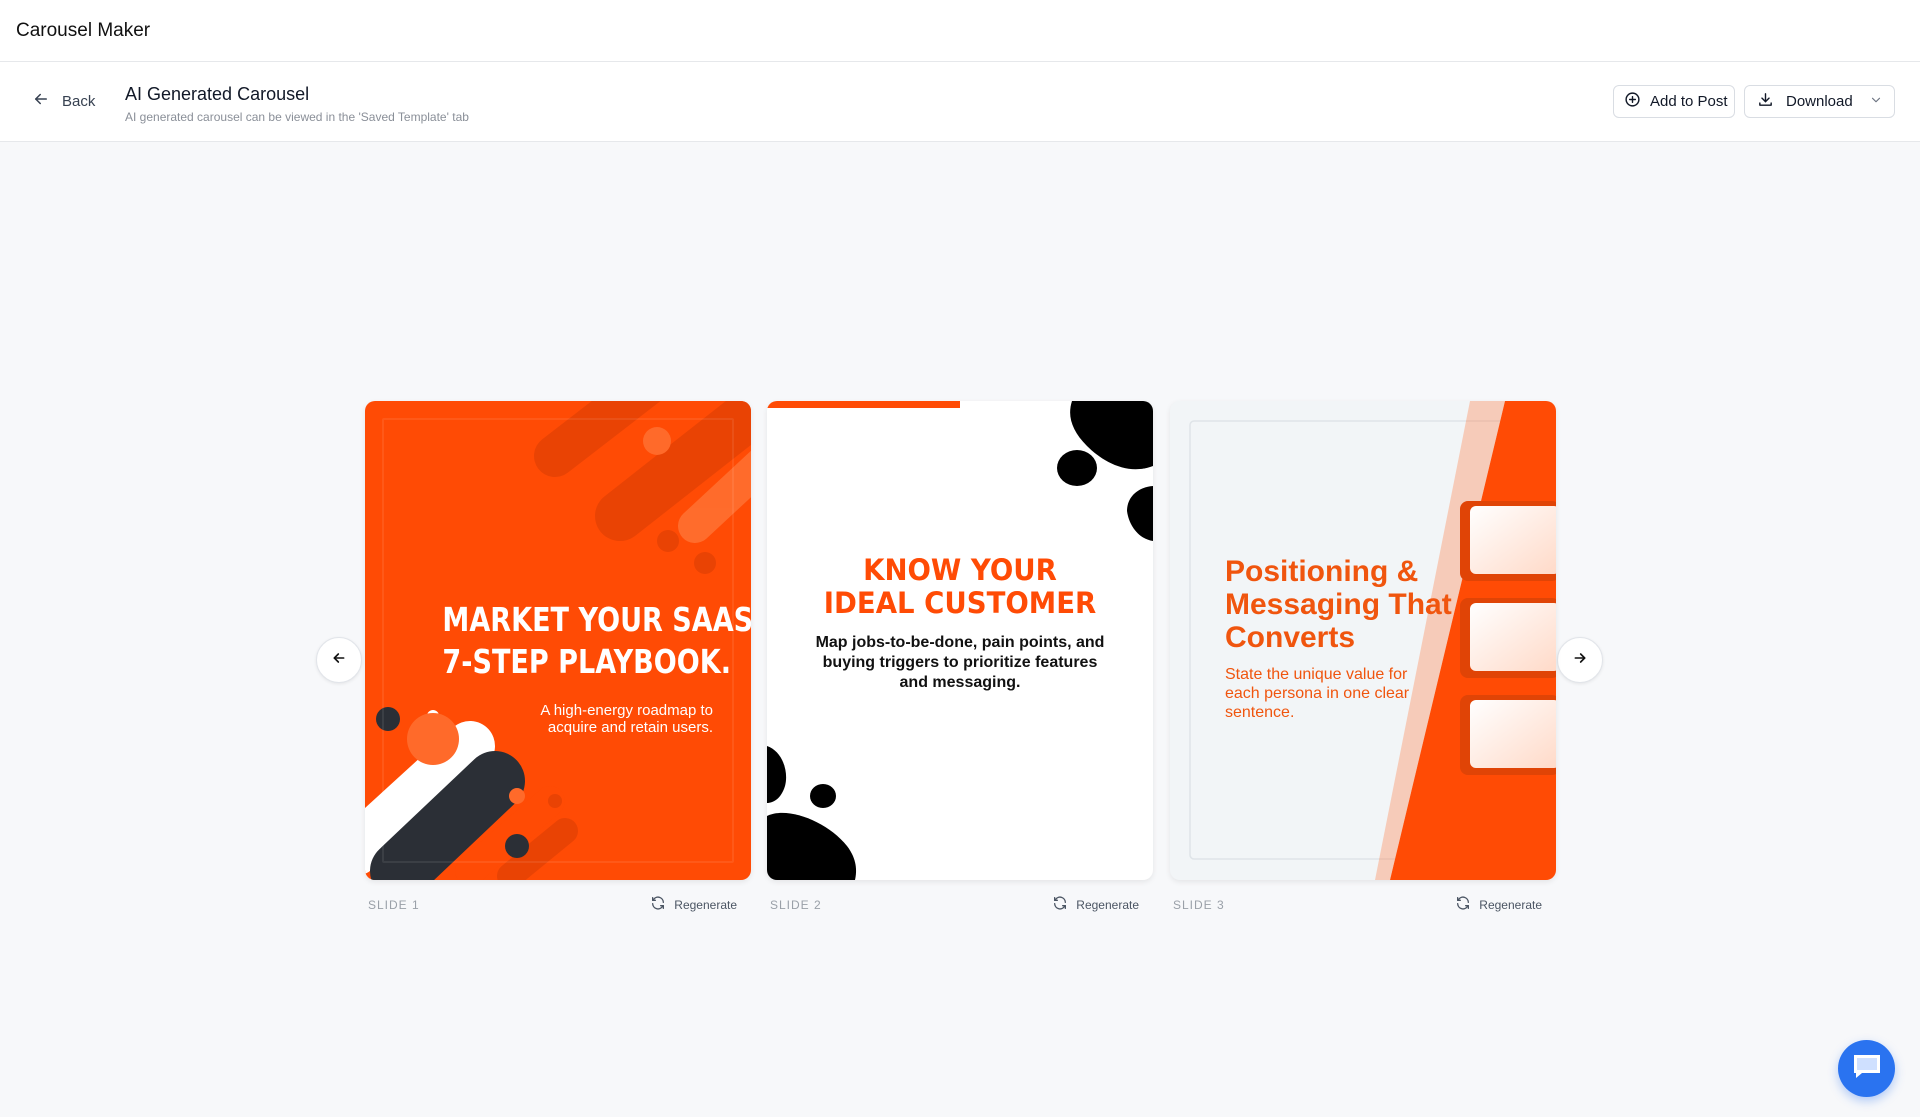 This screenshot has height=1117, width=1920. I want to click on download-button: Download, so click(1819, 101).